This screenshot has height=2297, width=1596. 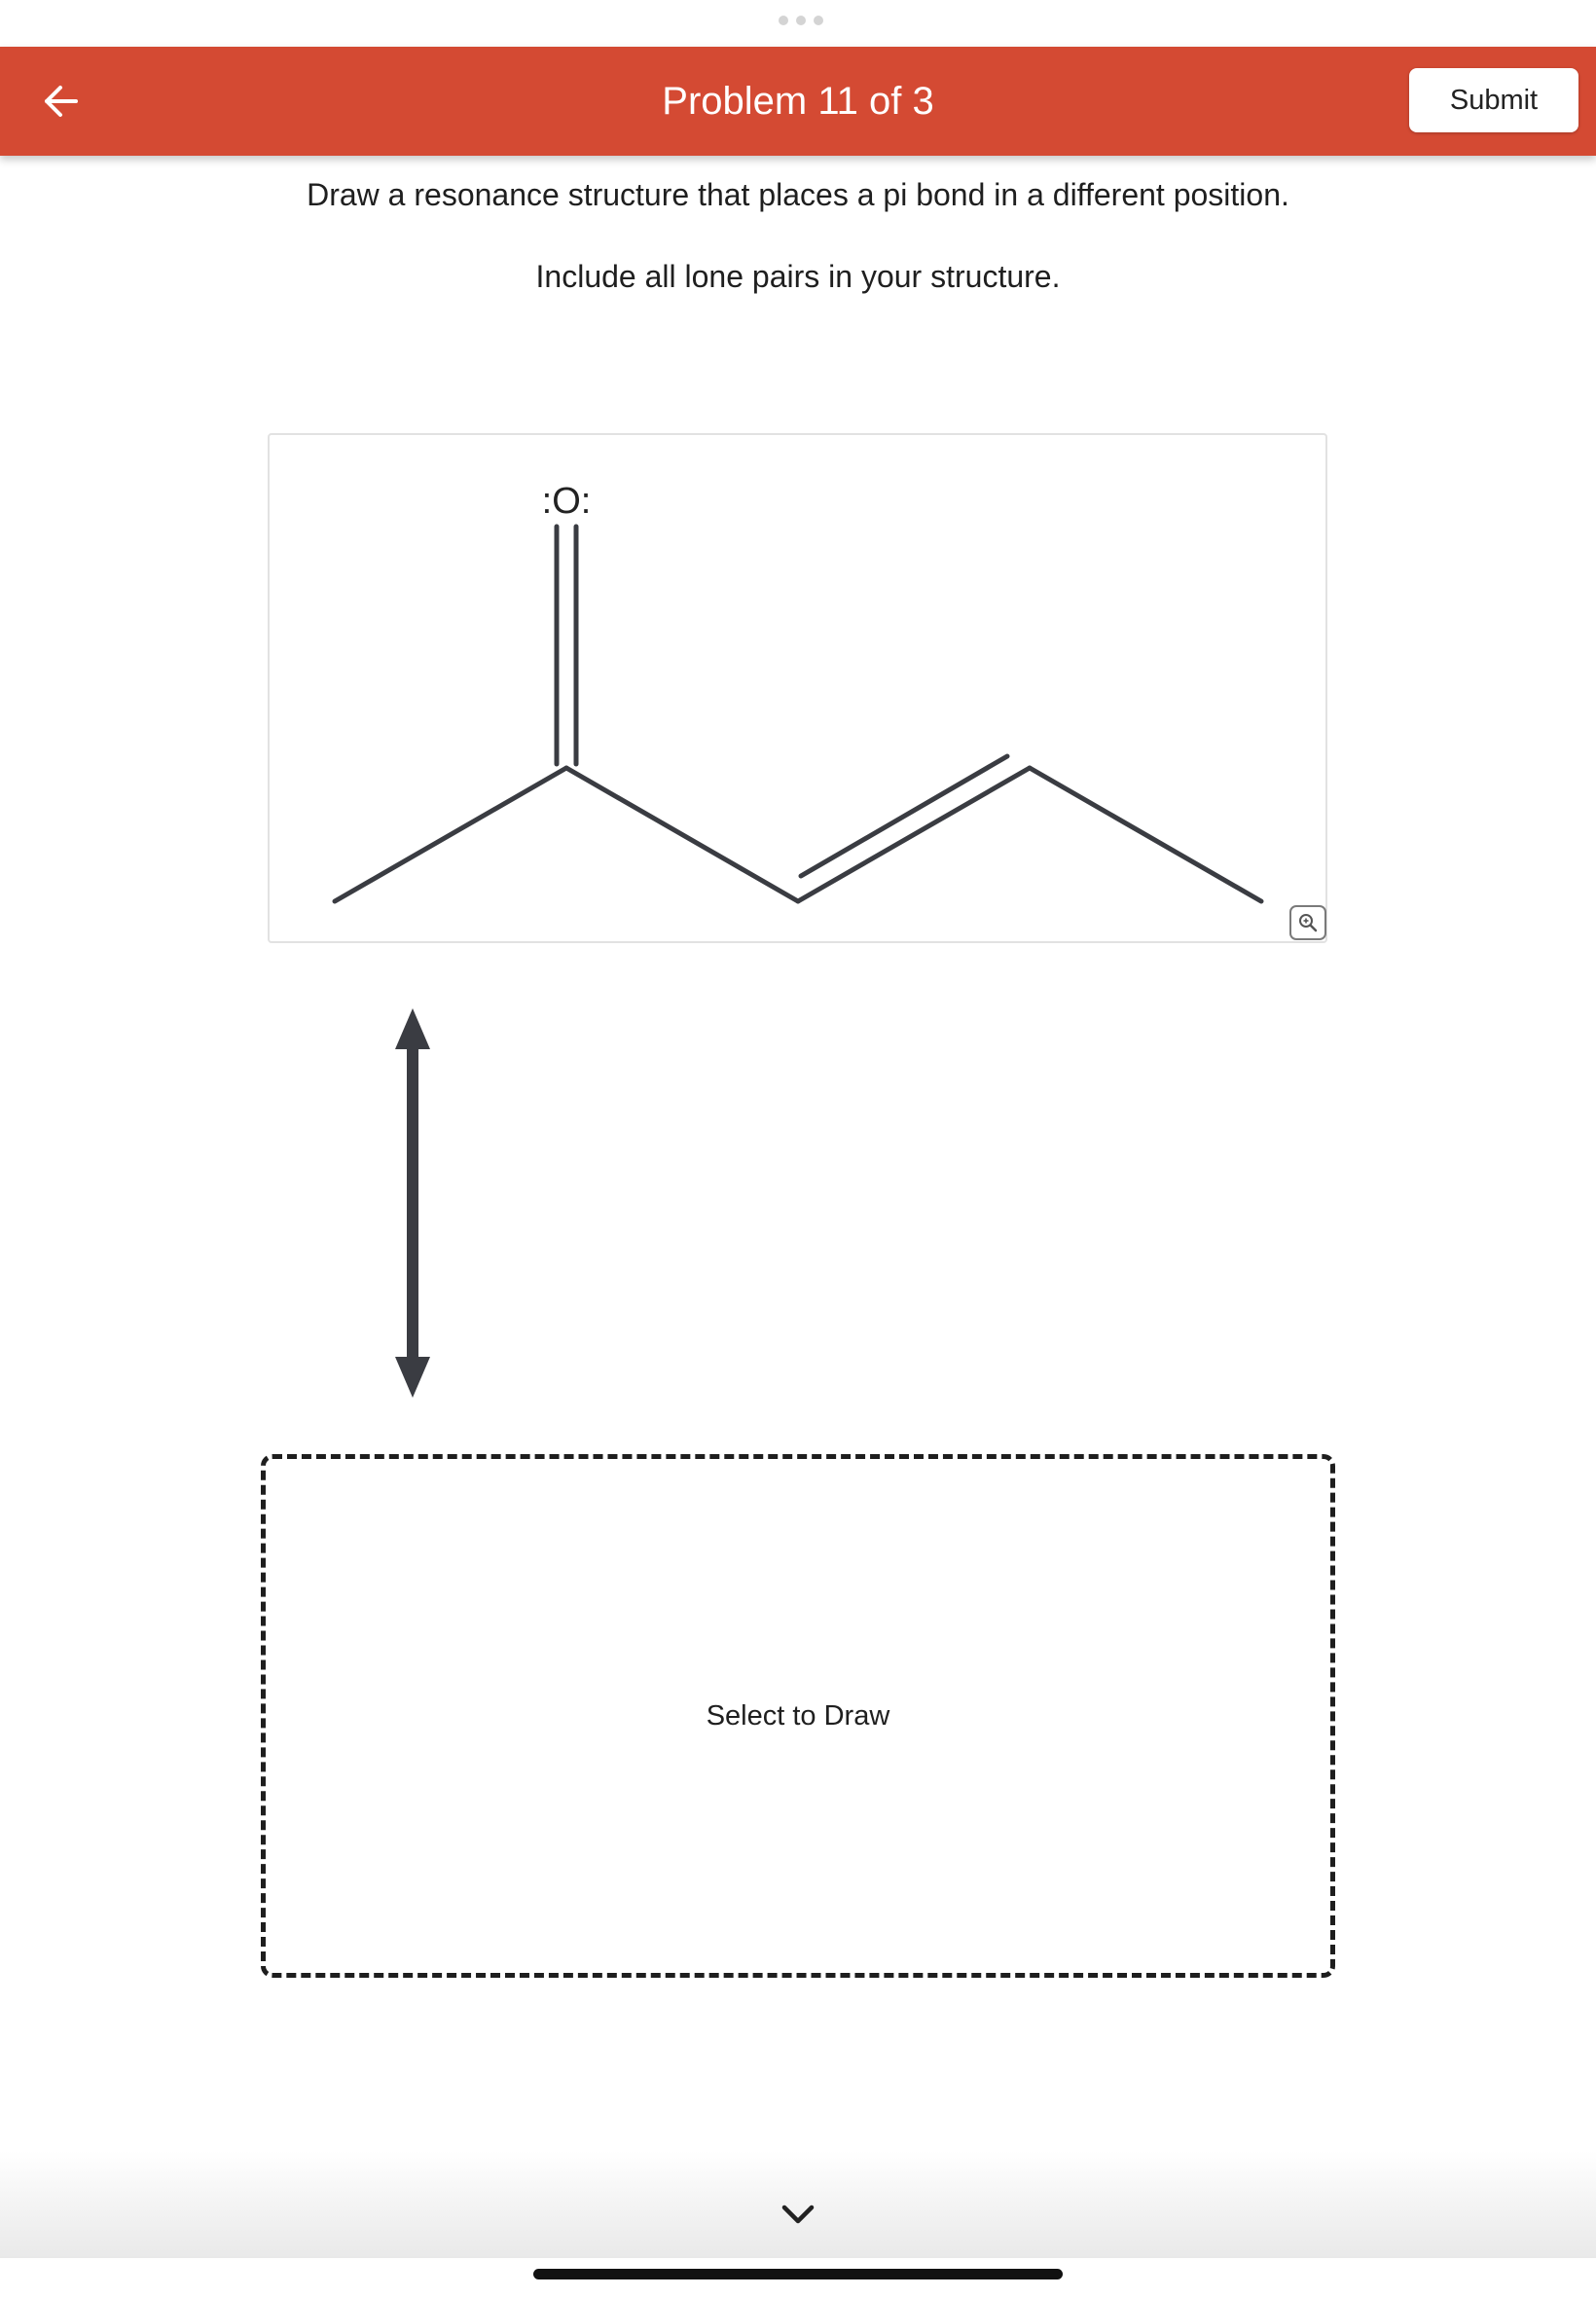 I want to click on bond-c3-c4-pi, so click(x=904, y=816).